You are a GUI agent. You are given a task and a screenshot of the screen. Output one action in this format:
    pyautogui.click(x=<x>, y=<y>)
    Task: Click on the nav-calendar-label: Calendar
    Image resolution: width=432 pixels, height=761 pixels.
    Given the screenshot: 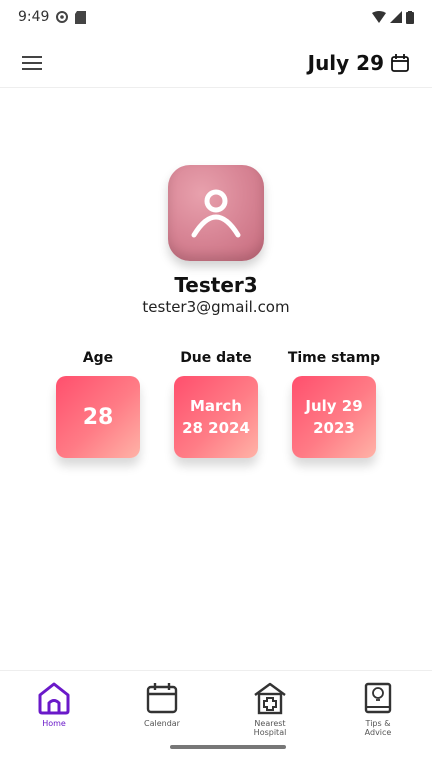 What is the action you would take?
    pyautogui.click(x=162, y=723)
    